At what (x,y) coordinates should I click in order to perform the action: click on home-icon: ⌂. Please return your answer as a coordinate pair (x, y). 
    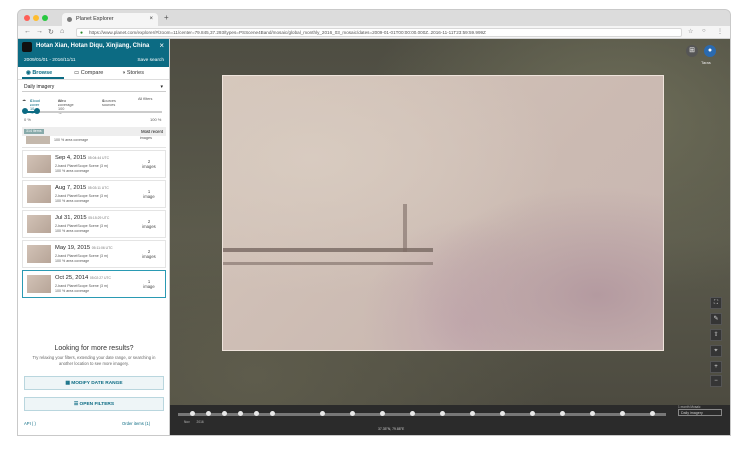
    Looking at the image, I should click on (62, 31).